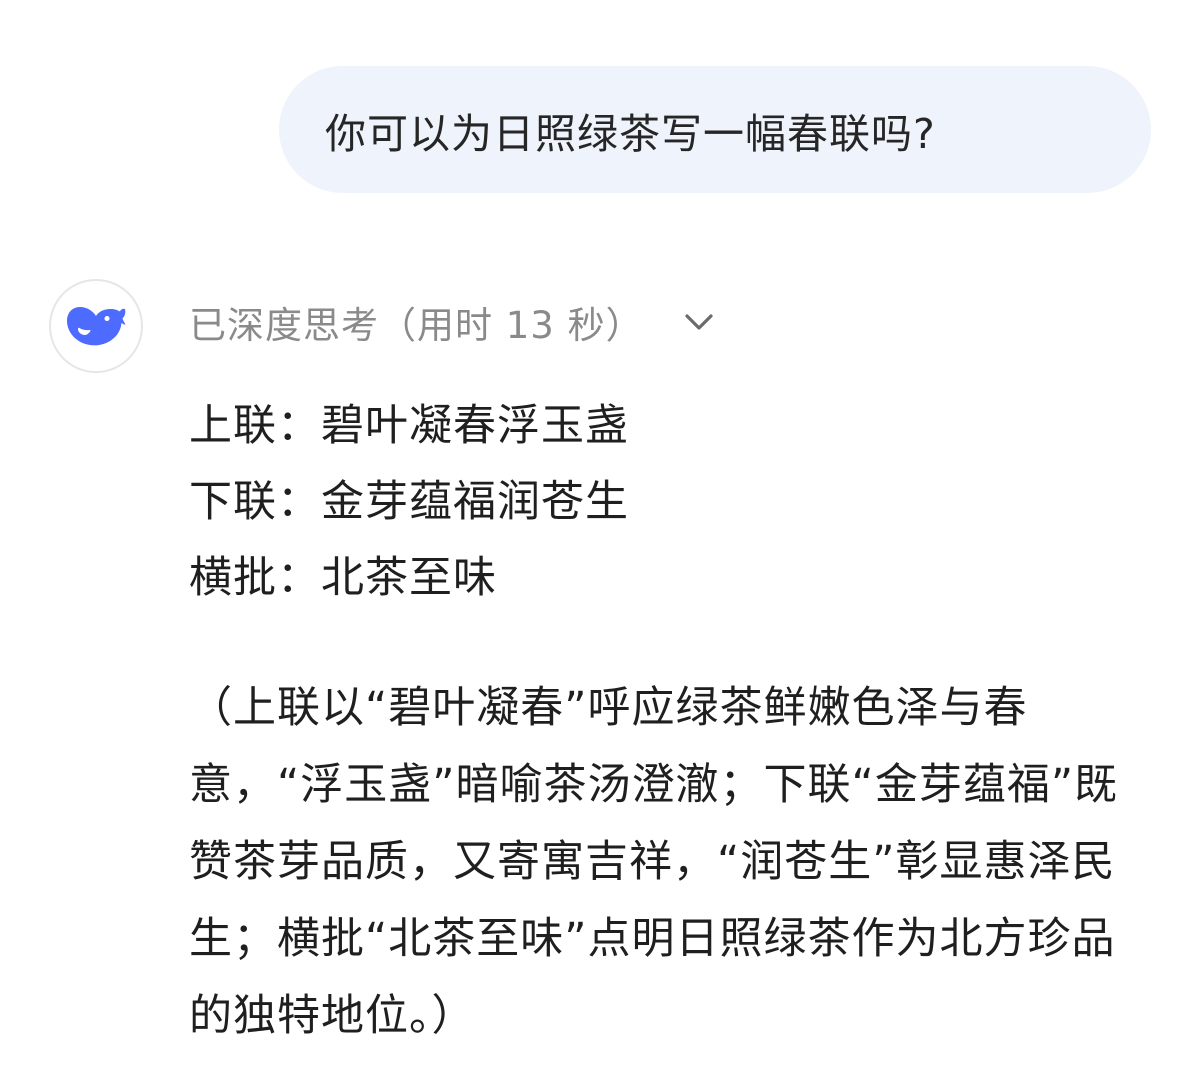 Image resolution: width=1200 pixels, height=1076 pixels. What do you see at coordinates (630, 133) in the screenshot?
I see `user-message-text: 你可以为日照绿茶写一幅春联吗?` at bounding box center [630, 133].